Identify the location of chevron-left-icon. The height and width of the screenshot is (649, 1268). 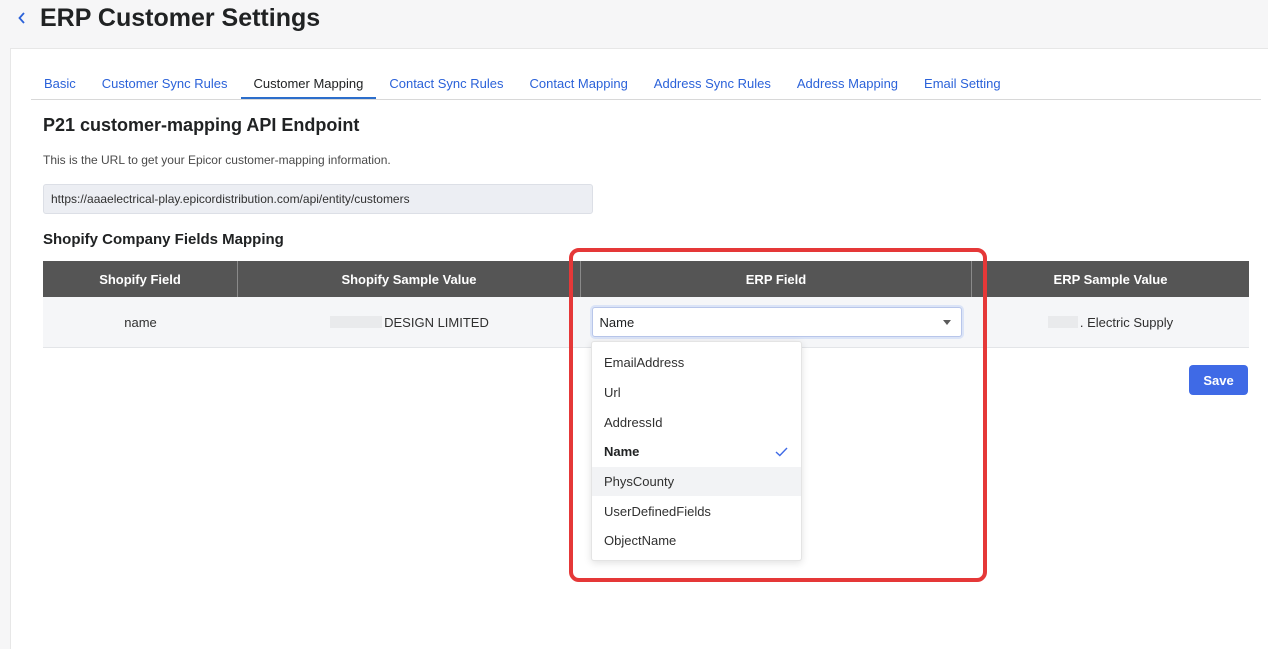
(24, 18).